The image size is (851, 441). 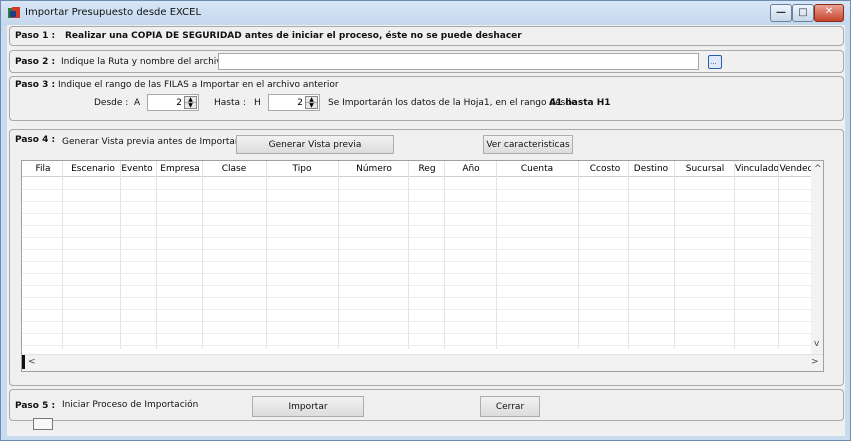 I want to click on import-range-value: A1 hasta H1, so click(x=580, y=103).